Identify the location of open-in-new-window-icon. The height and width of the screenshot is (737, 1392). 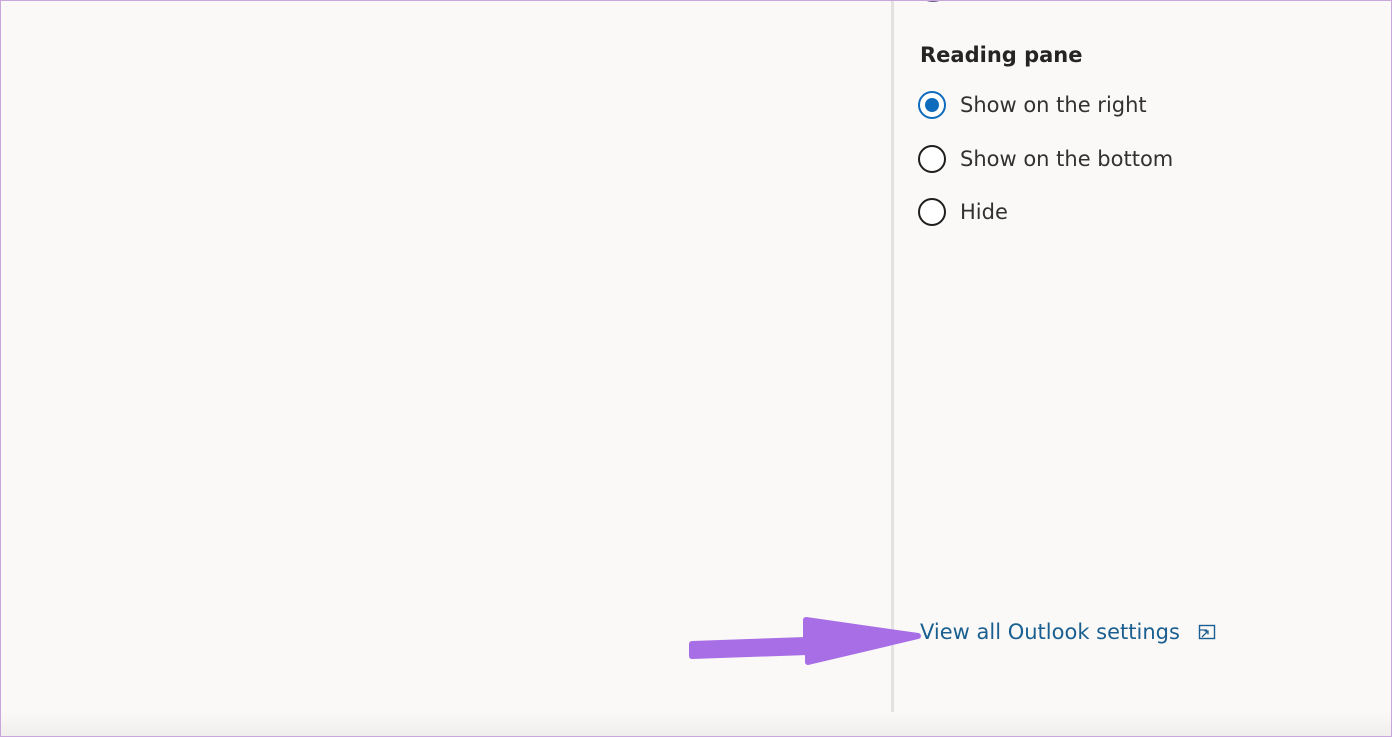
(1207, 632).